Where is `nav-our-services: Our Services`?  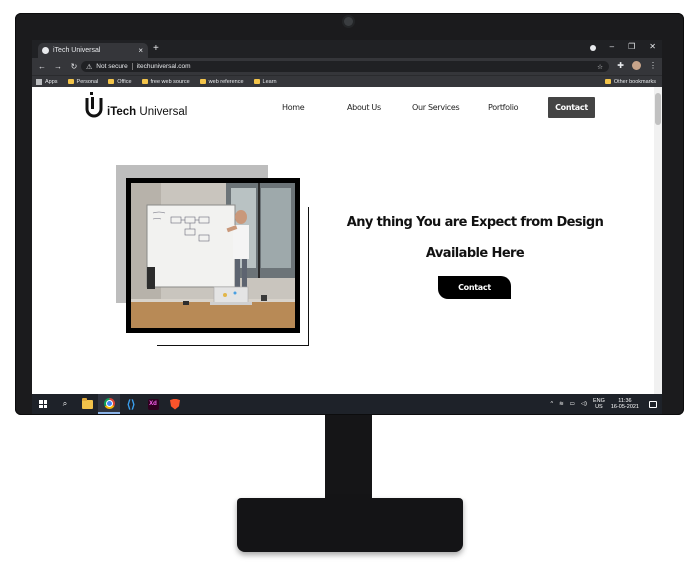 nav-our-services: Our Services is located at coordinates (436, 107).